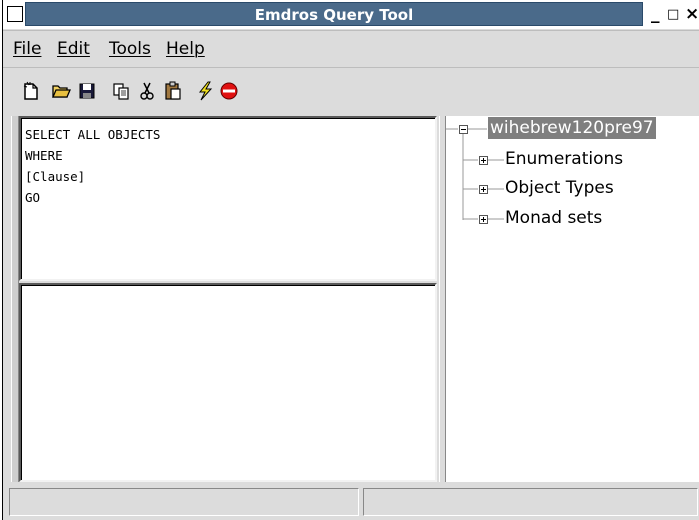 The height and width of the screenshot is (520, 699). What do you see at coordinates (530, 502) in the screenshot?
I see `status-cell-right` at bounding box center [530, 502].